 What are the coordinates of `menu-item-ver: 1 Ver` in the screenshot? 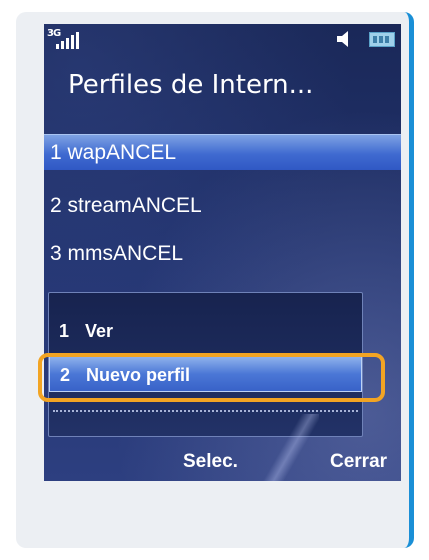 It's located at (205, 331).